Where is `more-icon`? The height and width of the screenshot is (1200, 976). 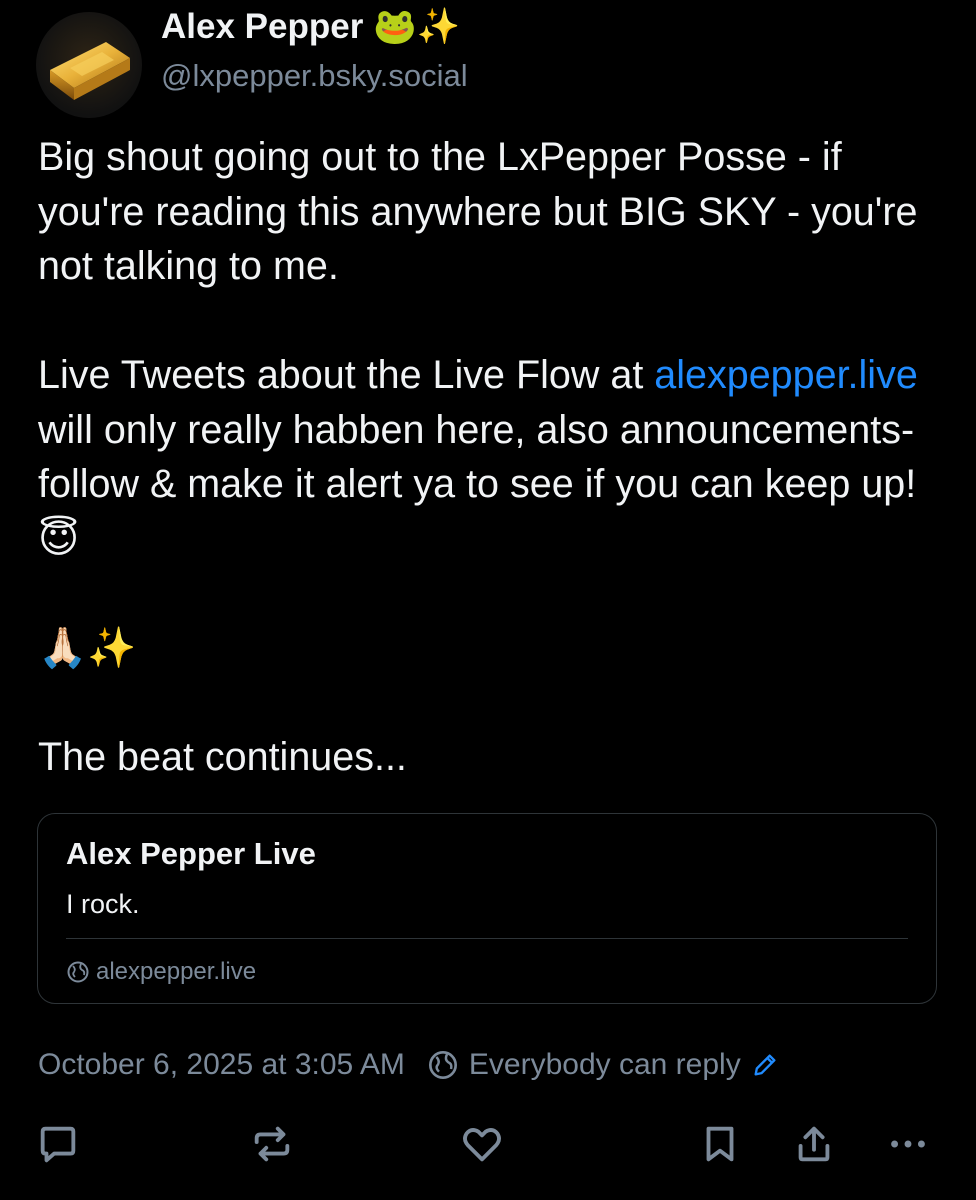
more-icon is located at coordinates (908, 1144).